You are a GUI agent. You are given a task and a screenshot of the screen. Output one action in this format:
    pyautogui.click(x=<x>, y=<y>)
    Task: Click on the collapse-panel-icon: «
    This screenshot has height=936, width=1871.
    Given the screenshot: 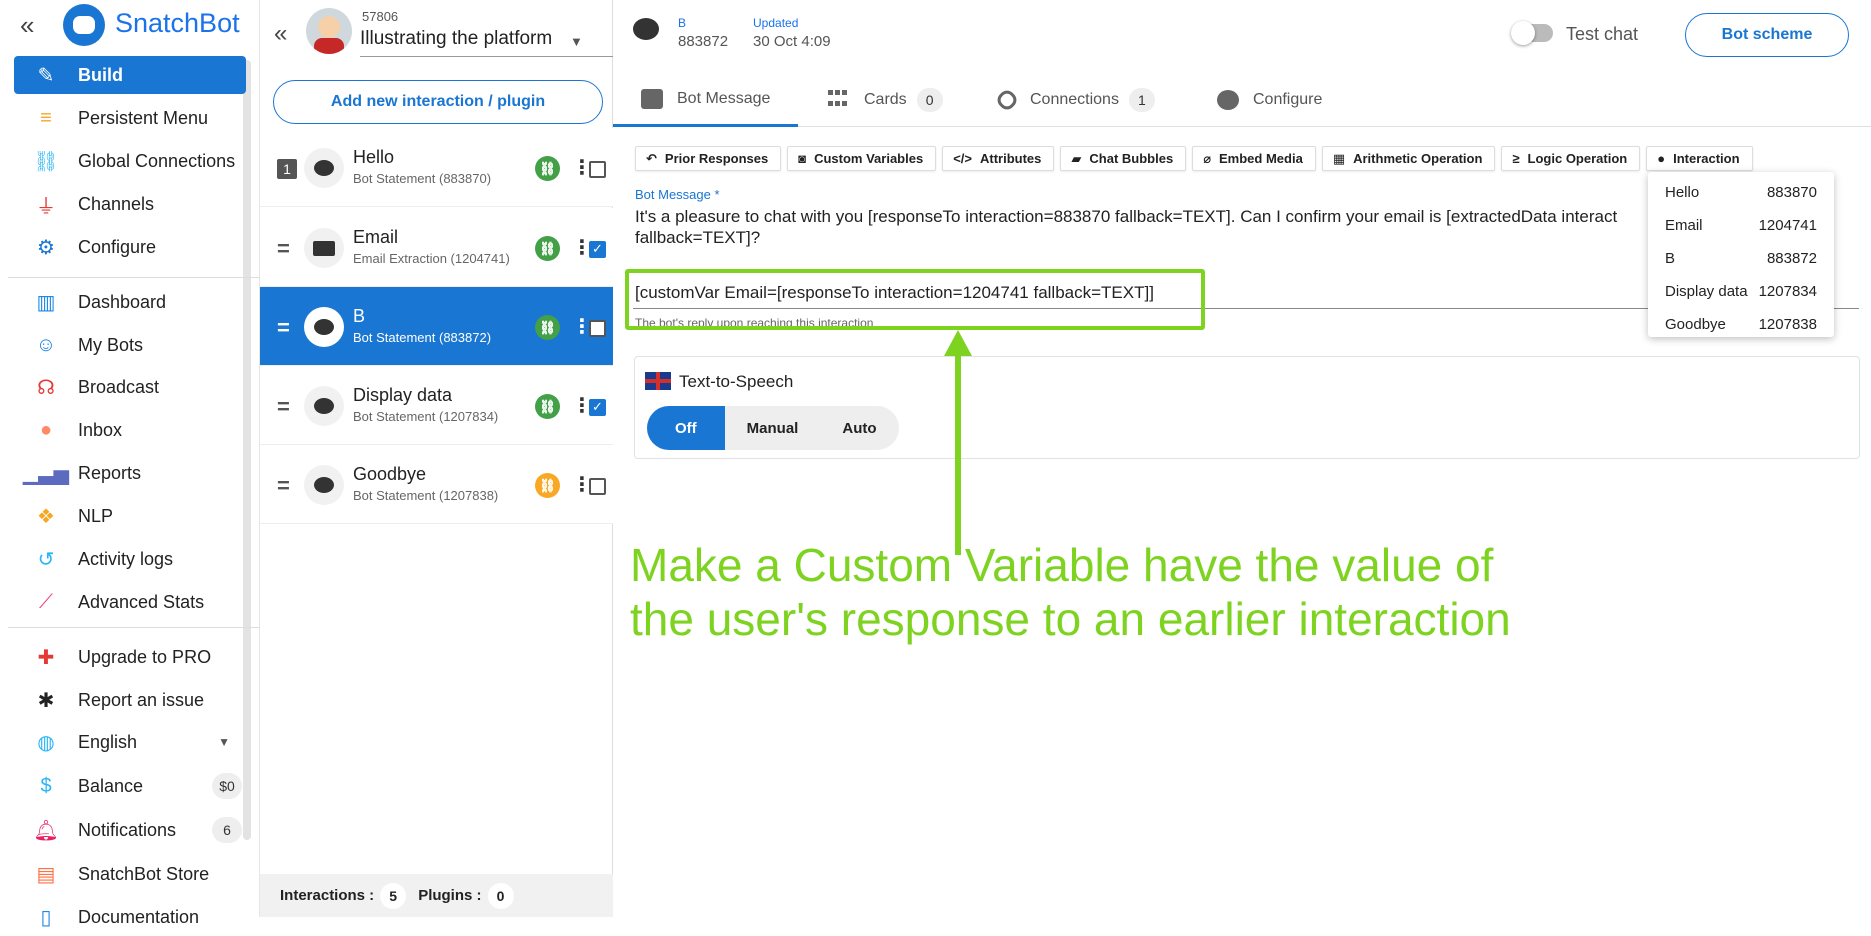 What is the action you would take?
    pyautogui.click(x=280, y=34)
    